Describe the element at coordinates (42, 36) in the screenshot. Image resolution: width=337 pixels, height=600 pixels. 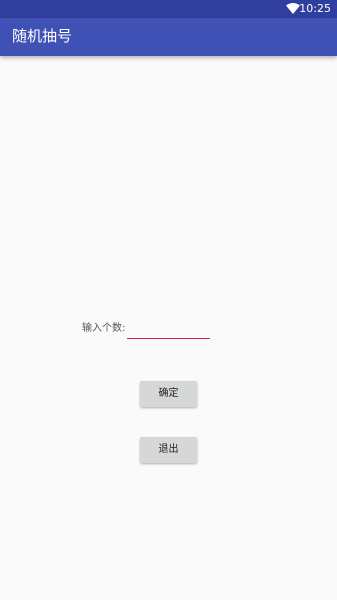
I see `app-title: 随机抽号` at that location.